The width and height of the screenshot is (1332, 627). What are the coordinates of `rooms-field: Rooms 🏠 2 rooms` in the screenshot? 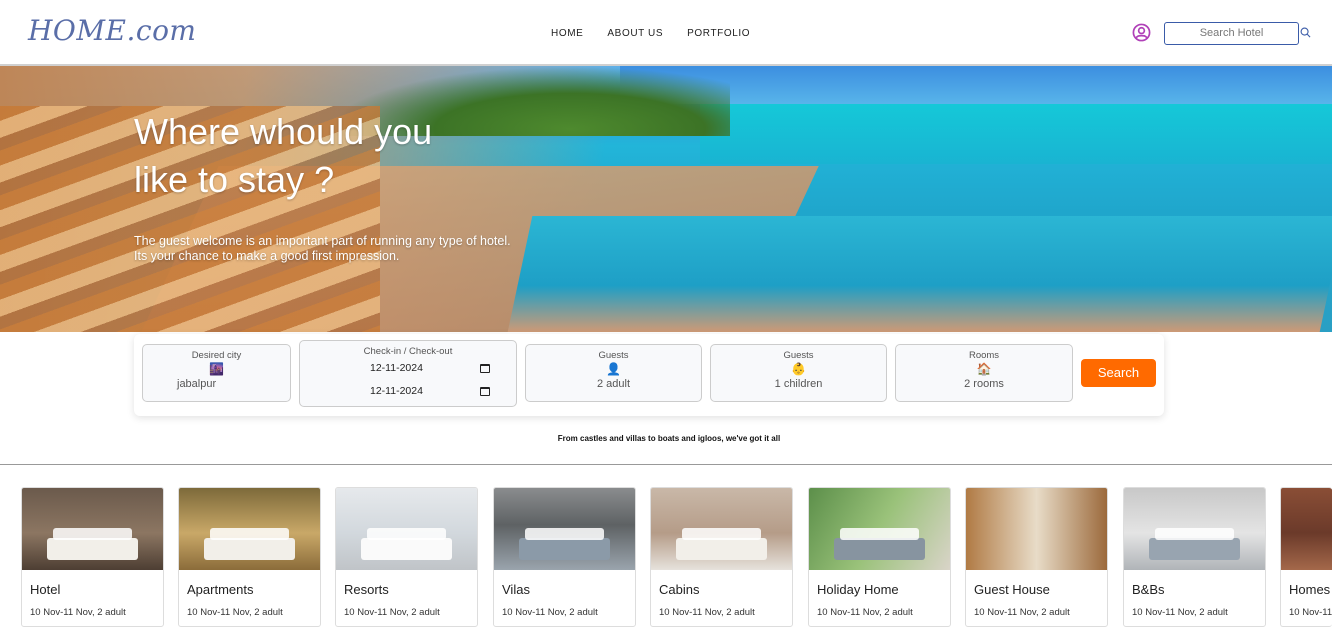 It's located at (984, 373).